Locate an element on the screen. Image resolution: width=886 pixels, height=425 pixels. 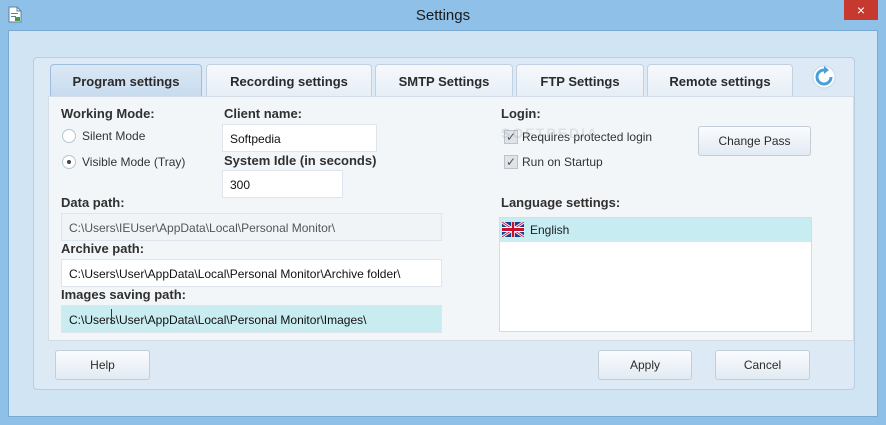
client-name-label: Client name: is located at coordinates (263, 113).